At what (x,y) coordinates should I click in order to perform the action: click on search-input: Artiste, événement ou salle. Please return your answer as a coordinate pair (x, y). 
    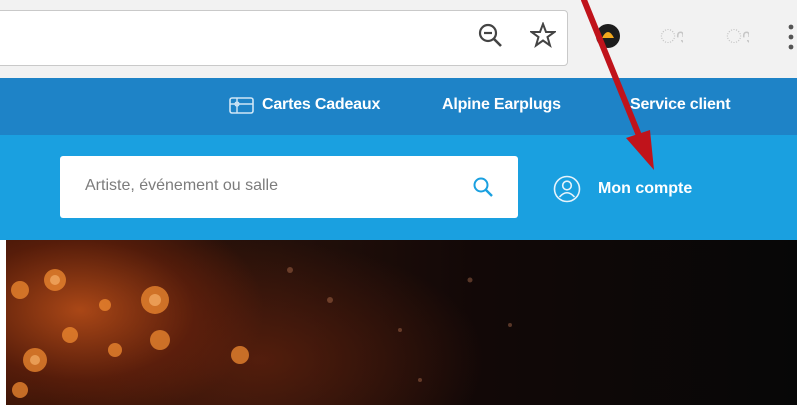
    Looking at the image, I should click on (289, 187).